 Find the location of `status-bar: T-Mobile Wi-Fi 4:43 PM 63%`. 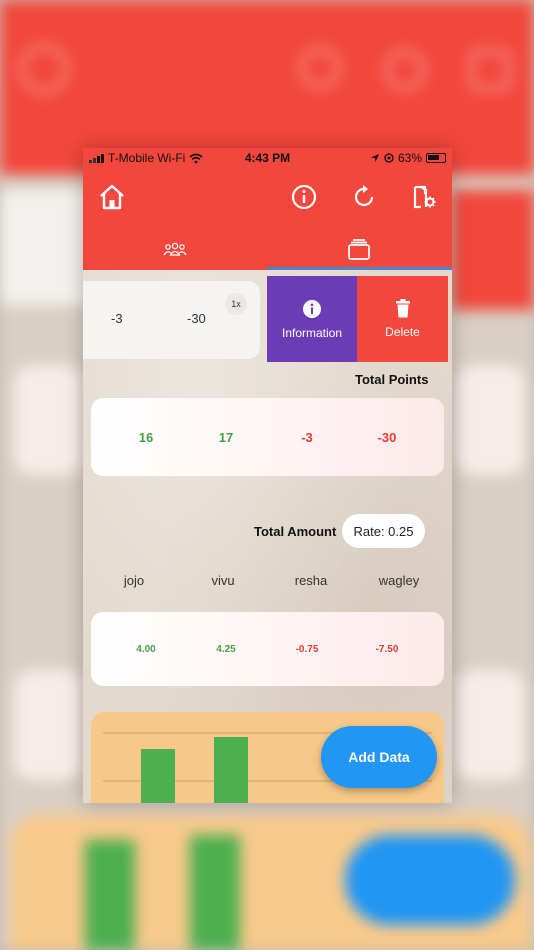

status-bar: T-Mobile Wi-Fi 4:43 PM 63% is located at coordinates (267, 158).